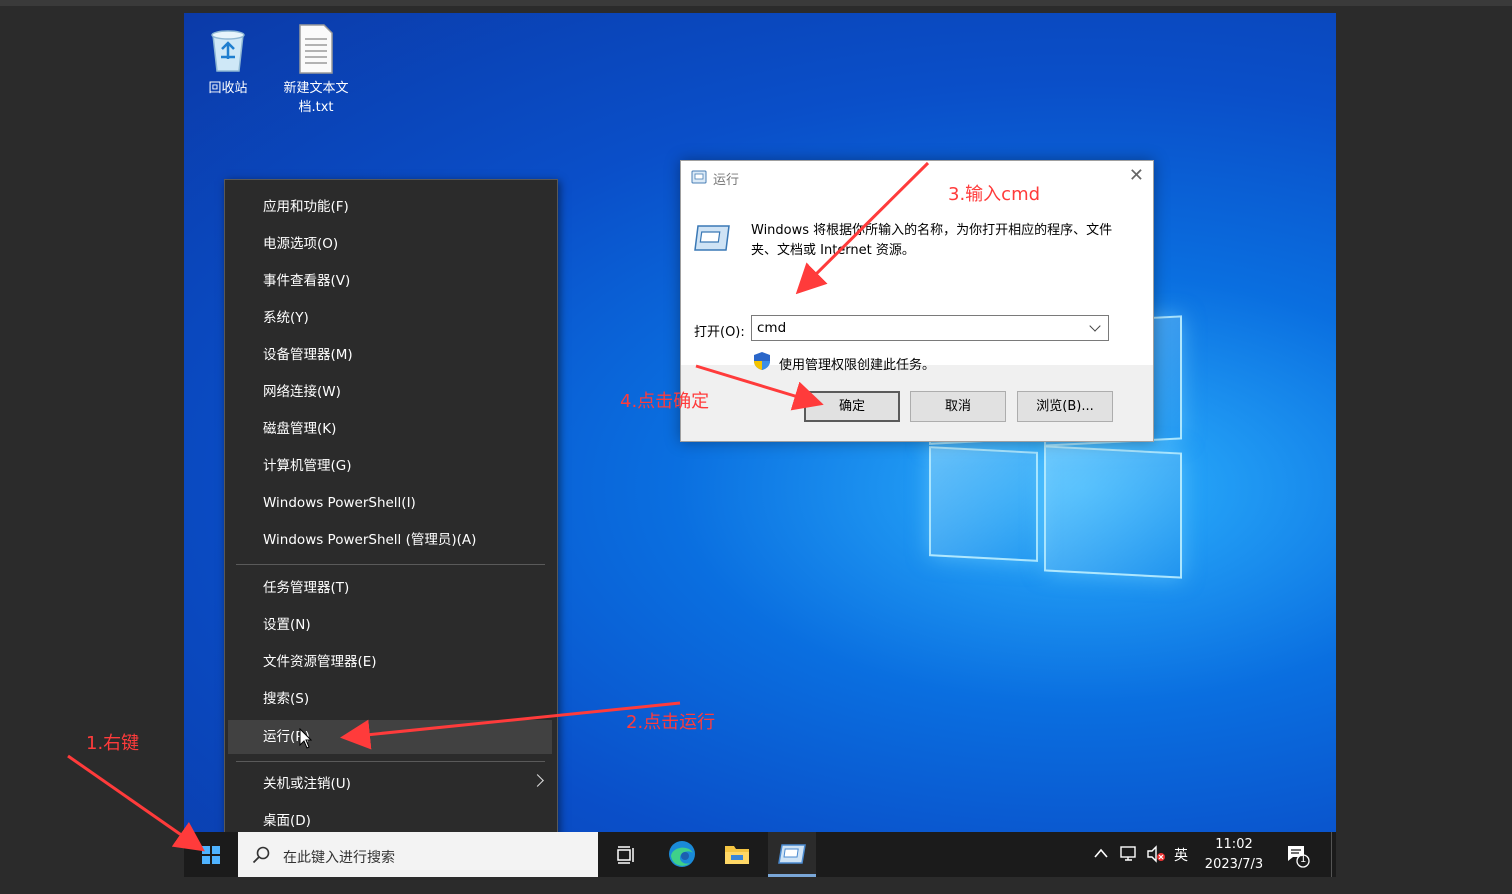 The height and width of the screenshot is (894, 1512). What do you see at coordinates (390, 207) in the screenshot?
I see `menu-item-apps-features: 应用和功能(F)` at bounding box center [390, 207].